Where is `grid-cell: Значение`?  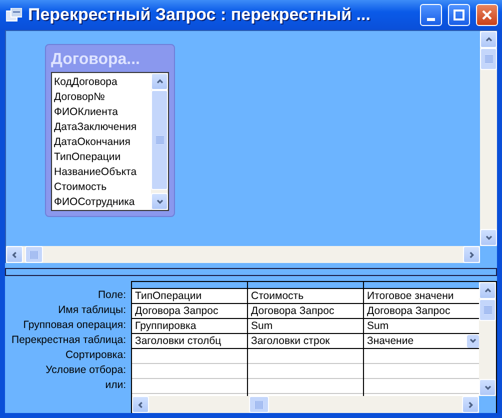
grid-cell: Значение is located at coordinates (421, 341).